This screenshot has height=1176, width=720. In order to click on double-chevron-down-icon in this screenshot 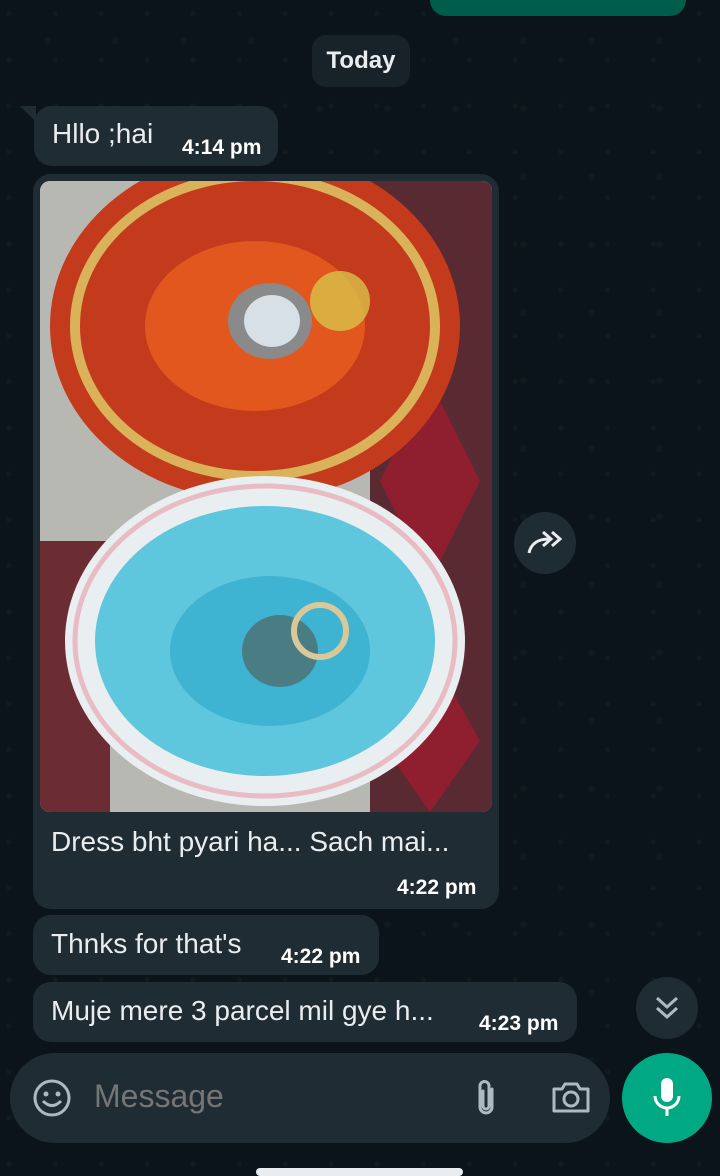, I will do `click(667, 1008)`.